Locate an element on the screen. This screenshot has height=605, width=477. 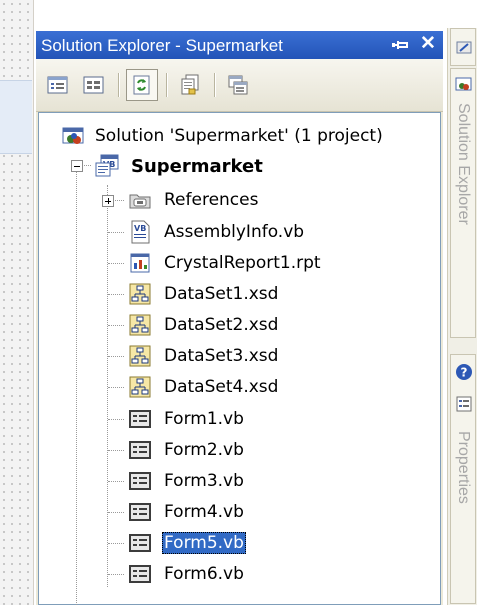
toolbox-icon is located at coordinates (464, 47).